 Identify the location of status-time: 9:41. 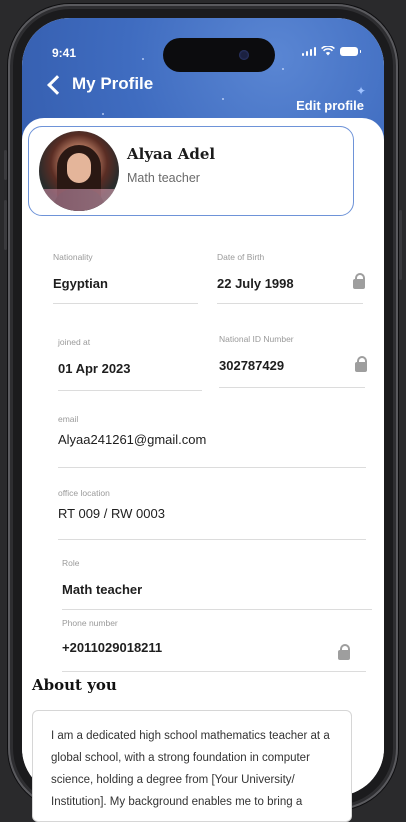
(64, 53).